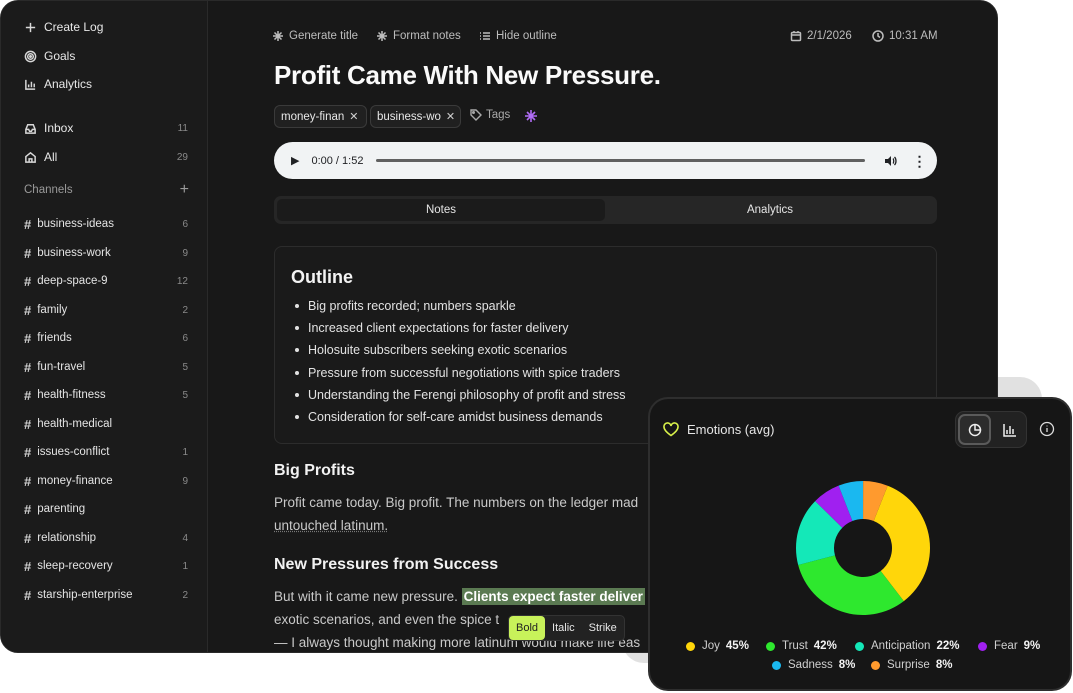  What do you see at coordinates (67, 538) in the screenshot?
I see `channel-label: relationship` at bounding box center [67, 538].